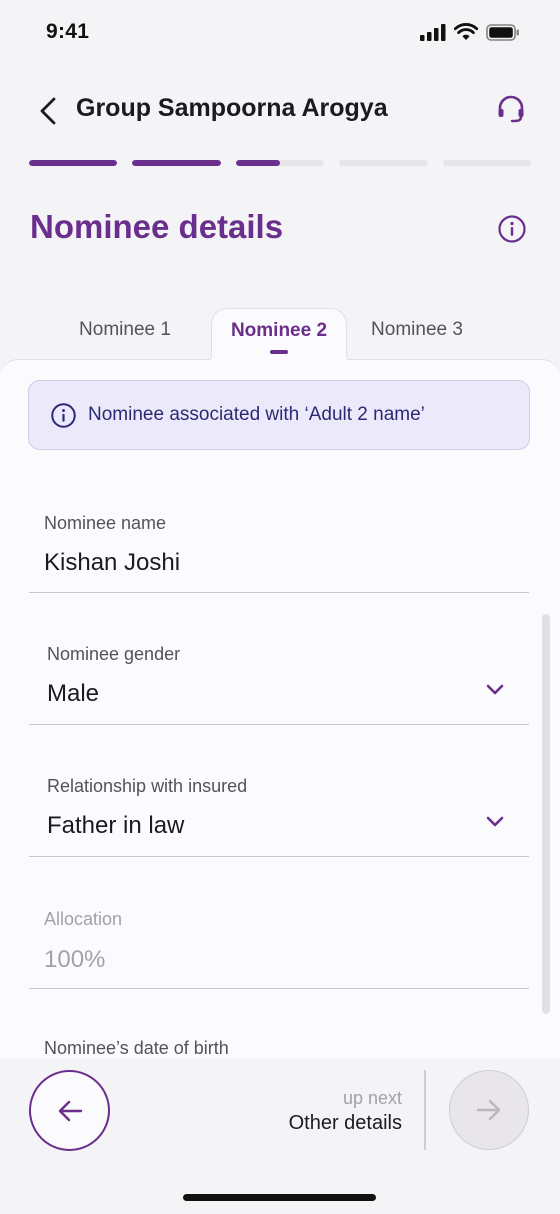 This screenshot has height=1214, width=560. What do you see at coordinates (256, 414) in the screenshot?
I see `banner-text: Nominee associated with ‘Adult 2 name’` at bounding box center [256, 414].